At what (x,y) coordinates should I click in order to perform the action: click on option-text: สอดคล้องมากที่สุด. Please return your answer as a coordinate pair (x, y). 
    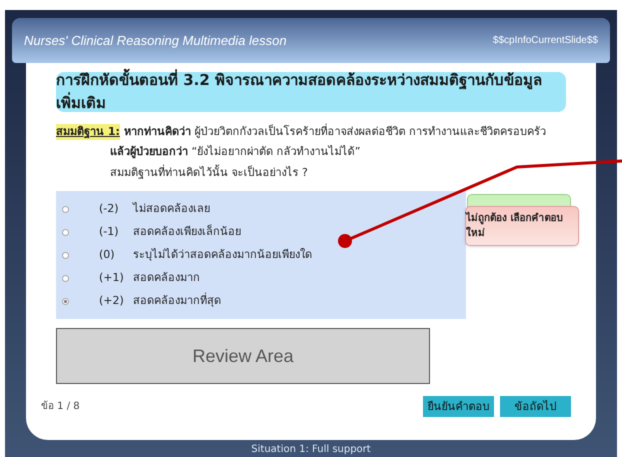
    Looking at the image, I should click on (177, 301).